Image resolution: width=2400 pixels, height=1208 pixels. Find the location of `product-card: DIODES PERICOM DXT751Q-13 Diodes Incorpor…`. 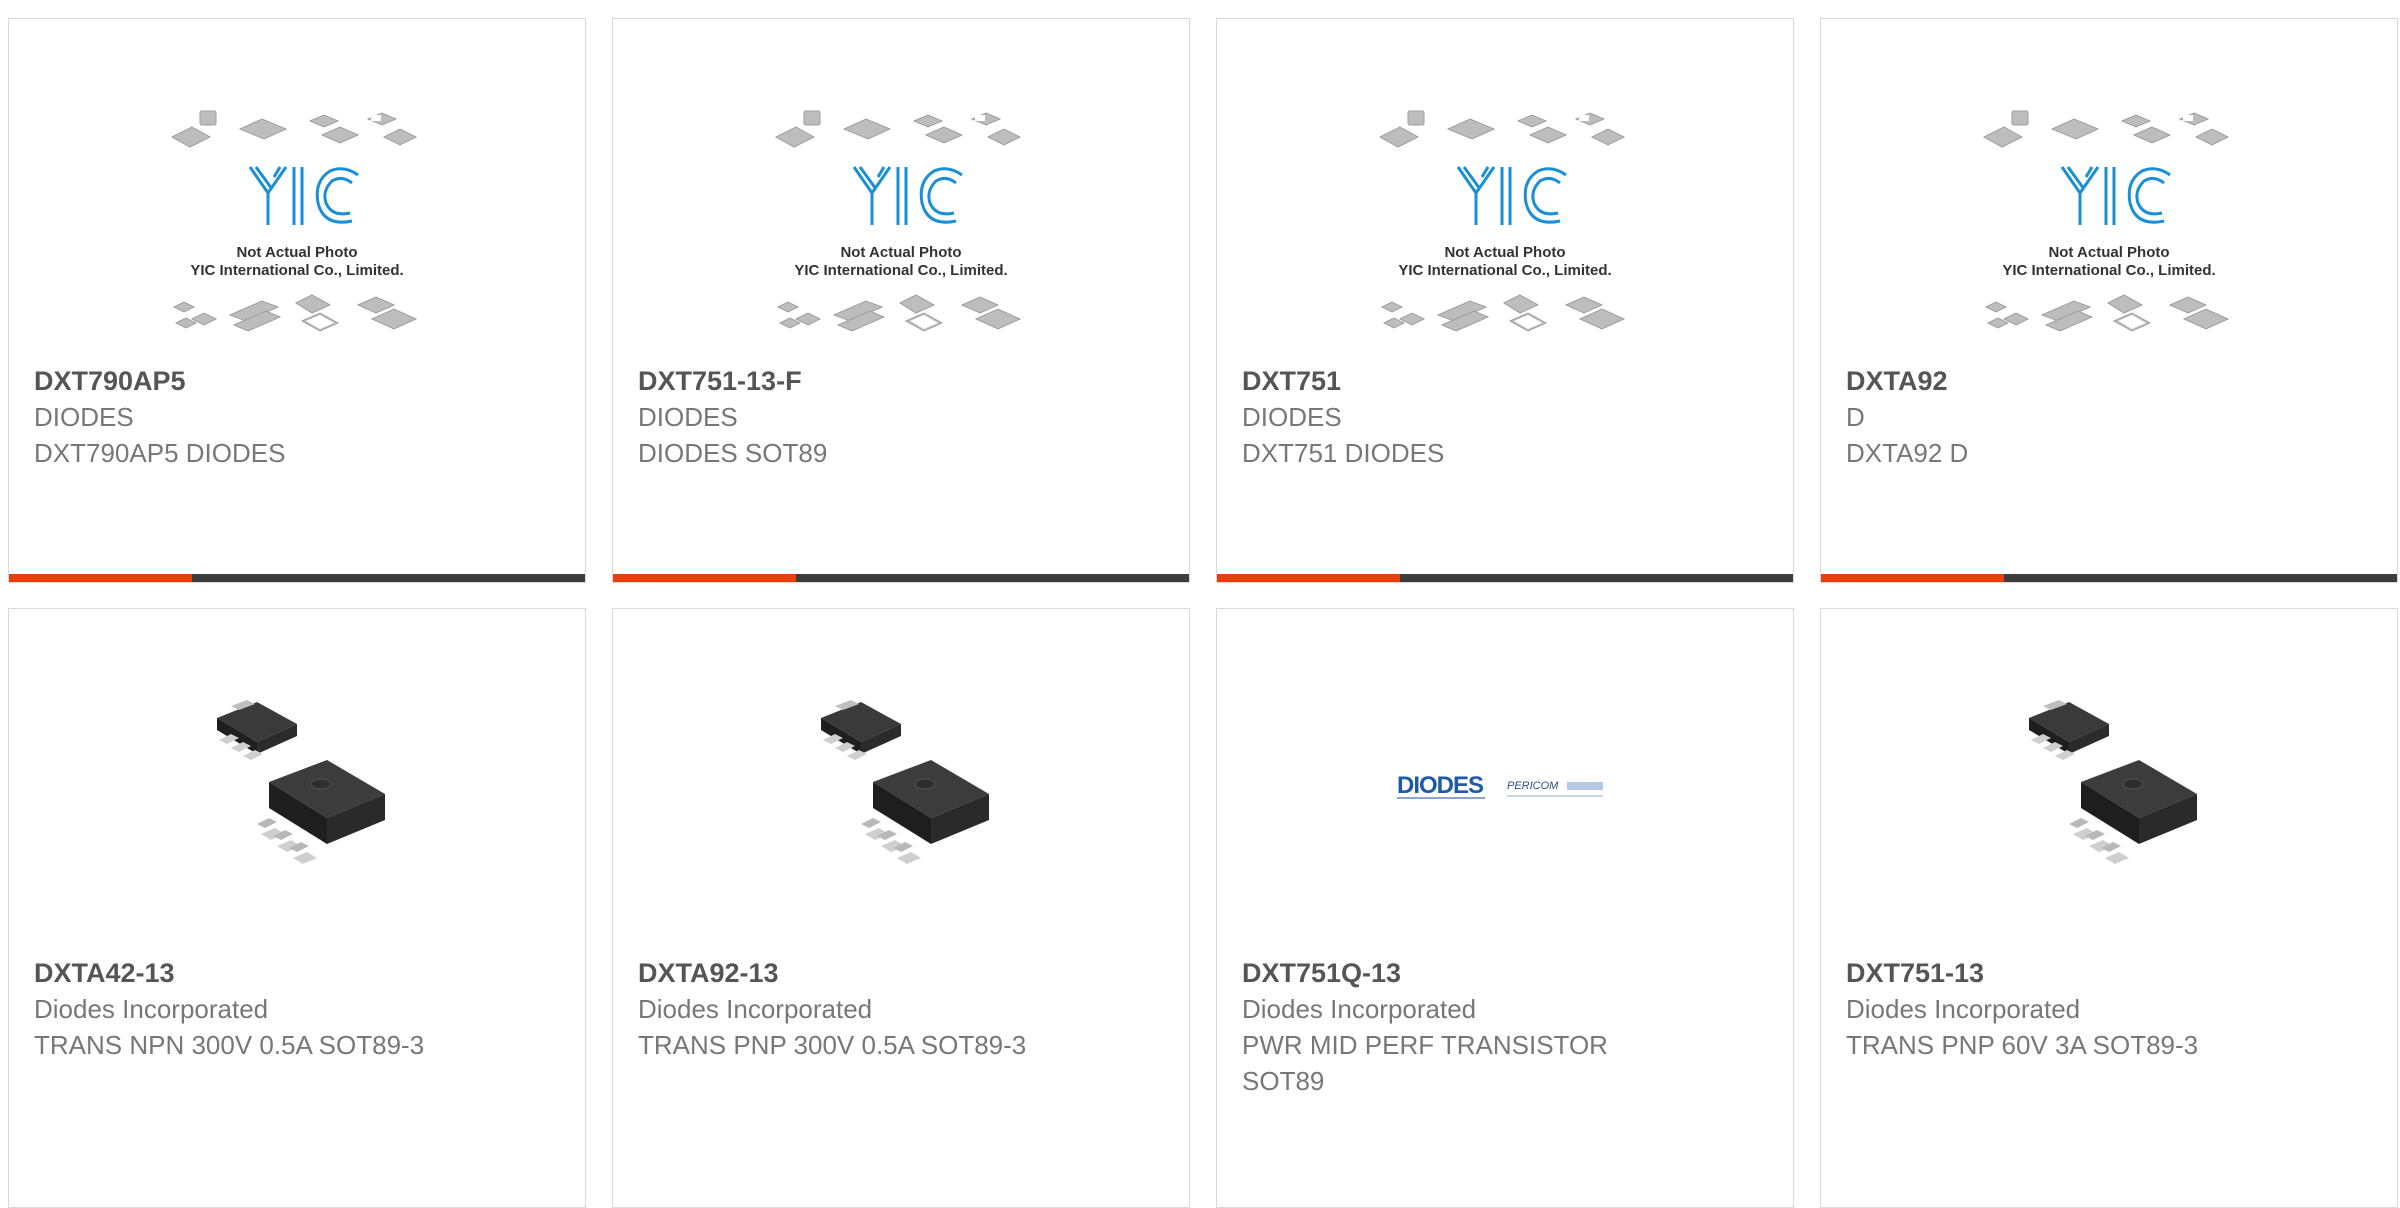

product-card: DIODES PERICOM DXT751Q-13 Diodes Incorpor… is located at coordinates (1505, 908).